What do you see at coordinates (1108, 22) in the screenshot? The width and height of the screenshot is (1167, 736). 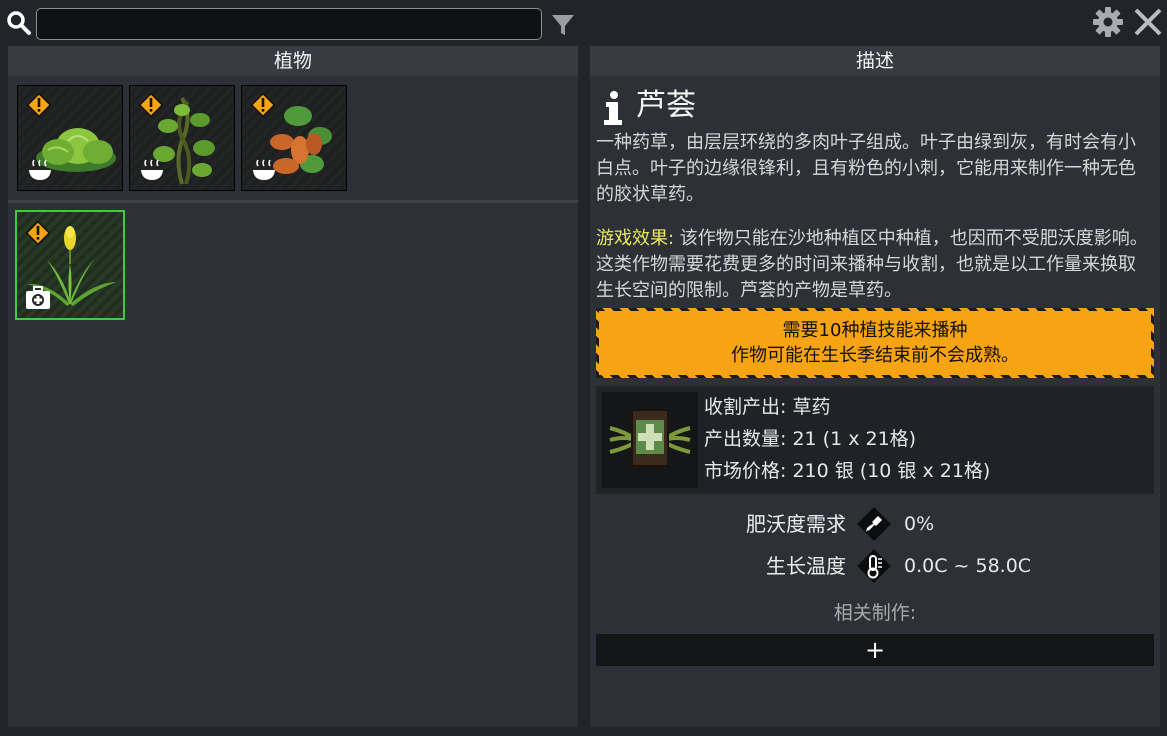 I see `gear-icon` at bounding box center [1108, 22].